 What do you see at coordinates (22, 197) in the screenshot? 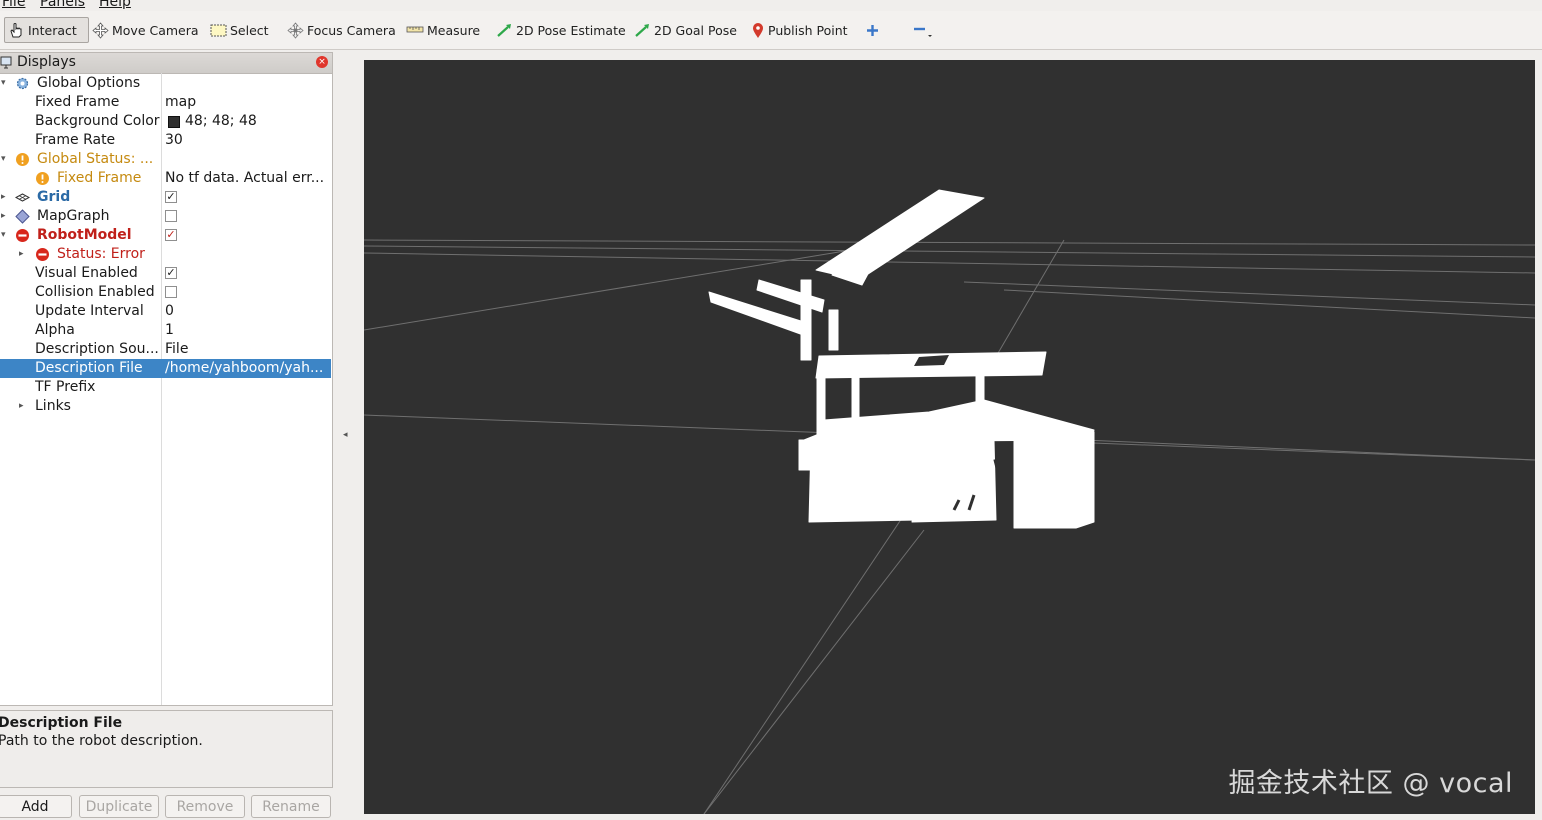
I see `grid-icon` at bounding box center [22, 197].